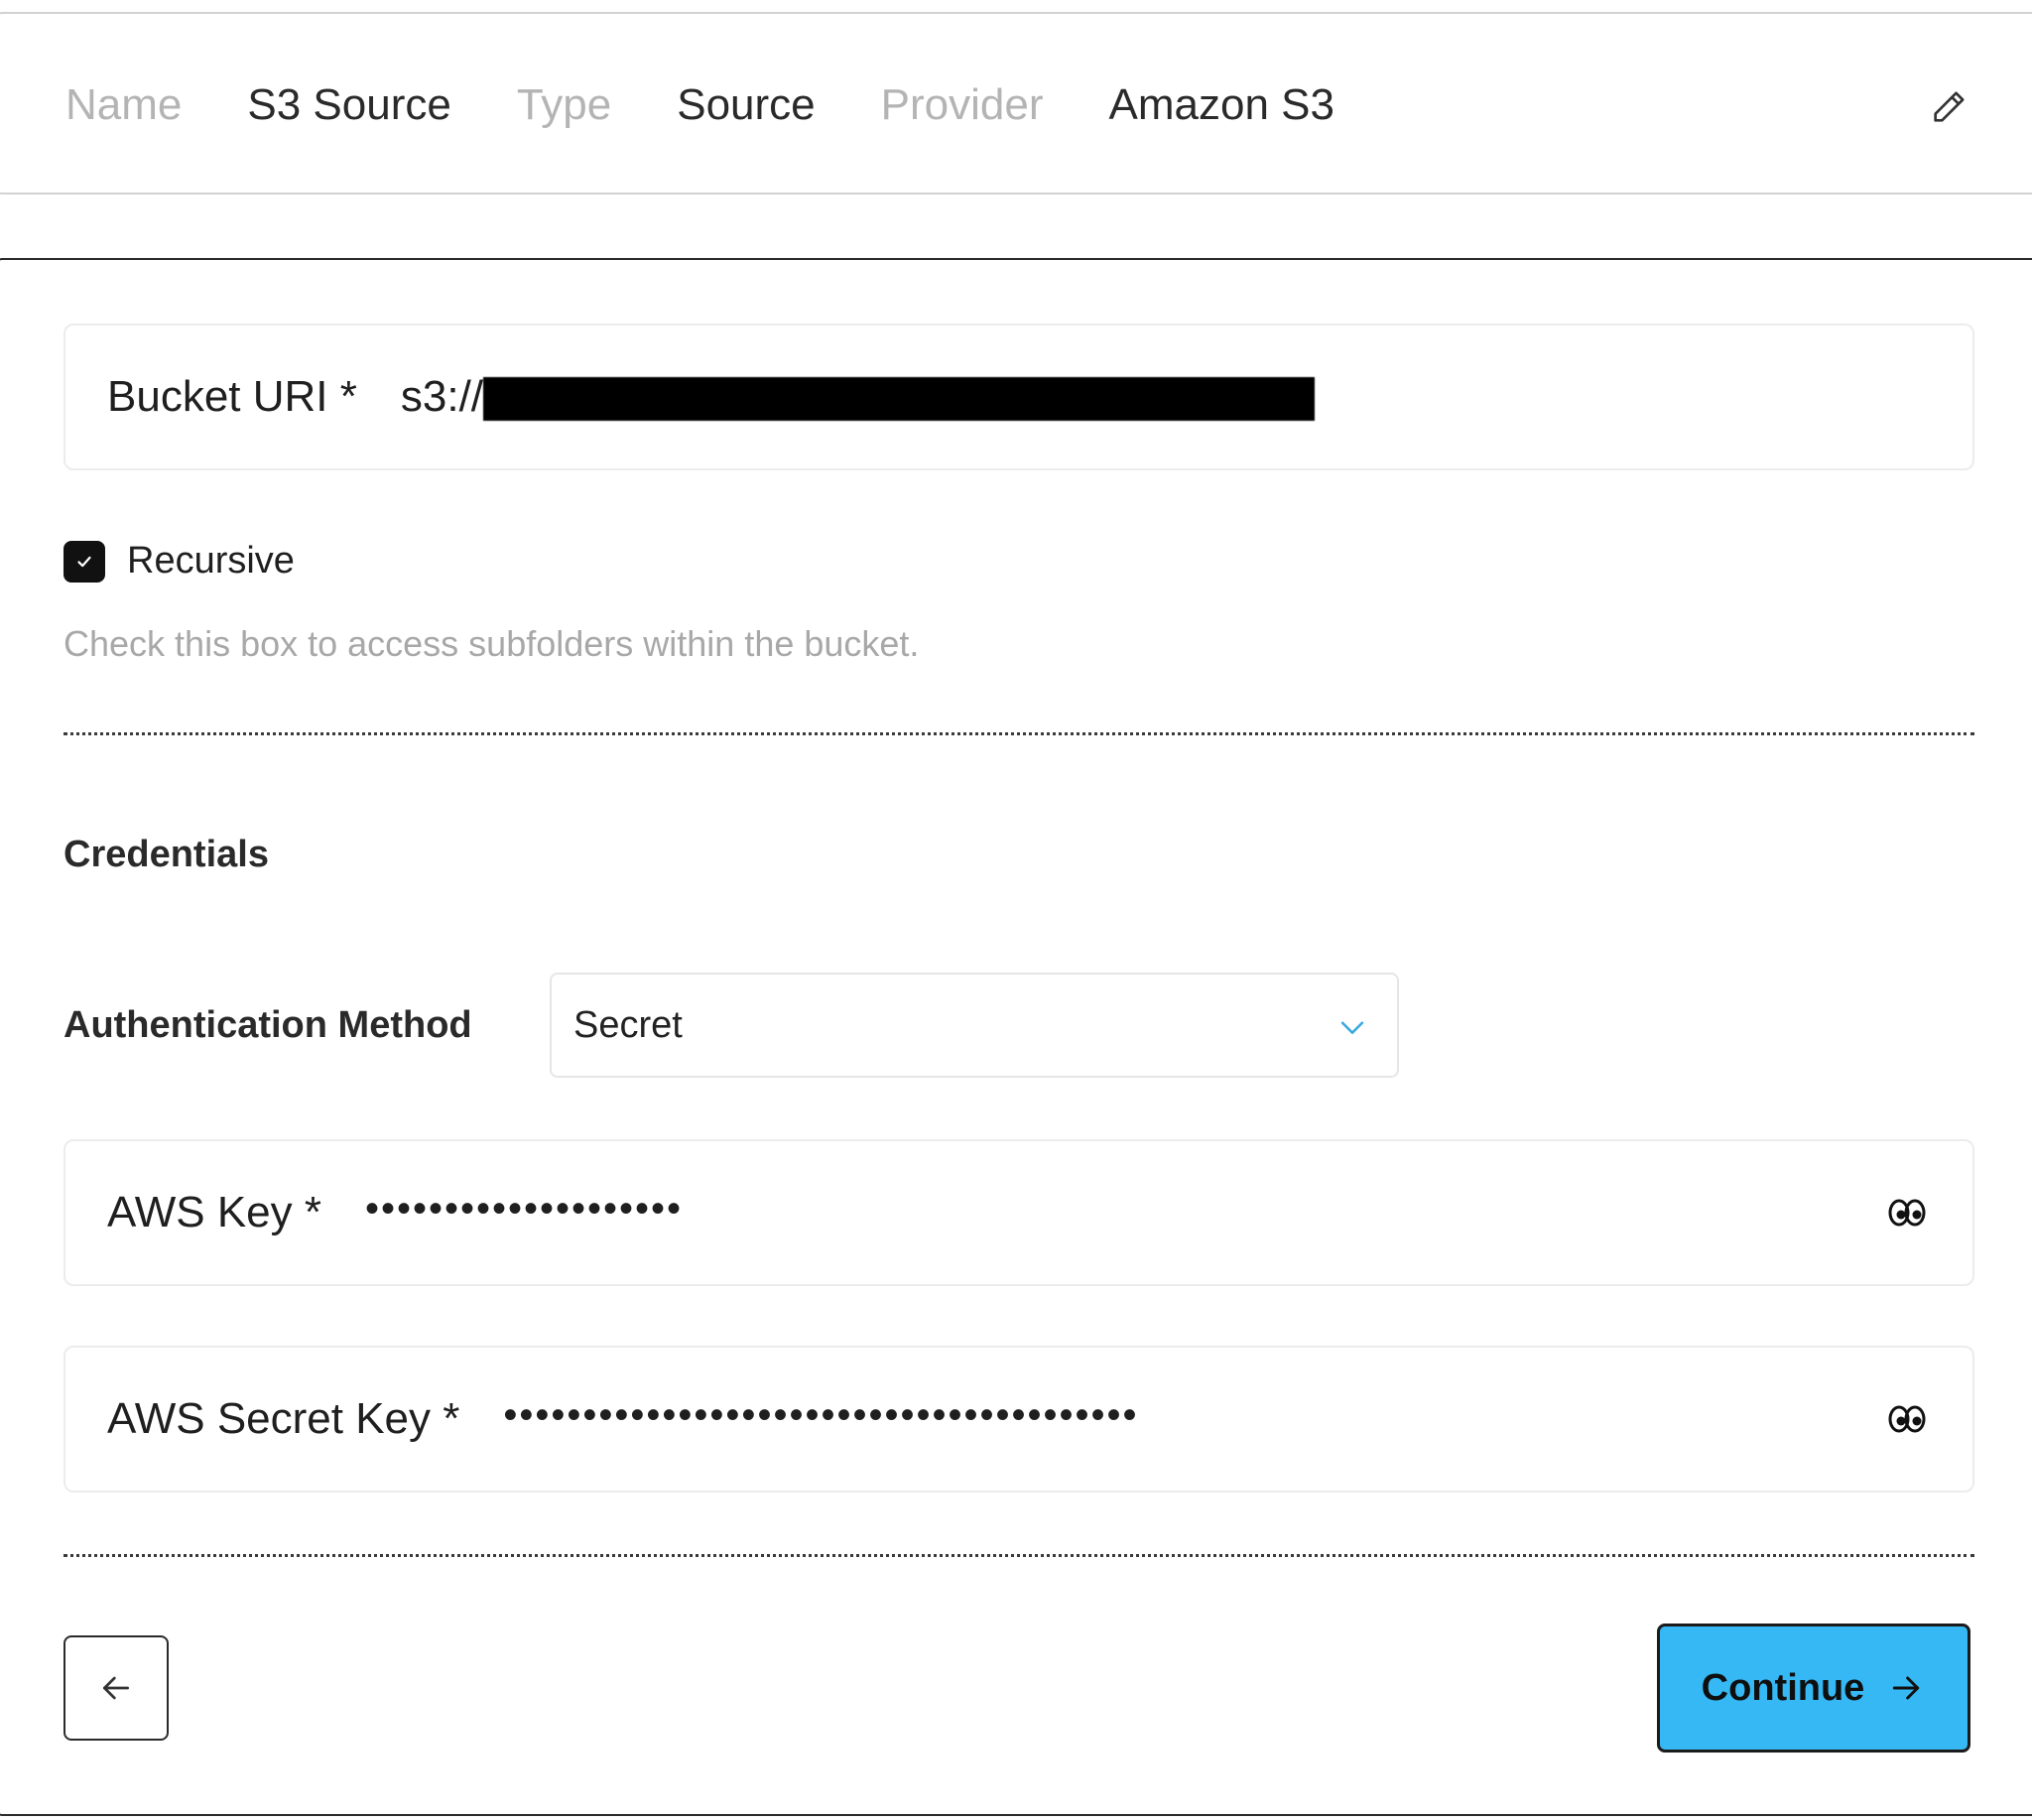 The width and height of the screenshot is (2032, 1820). I want to click on recursive-option: Recursive, so click(179, 561).